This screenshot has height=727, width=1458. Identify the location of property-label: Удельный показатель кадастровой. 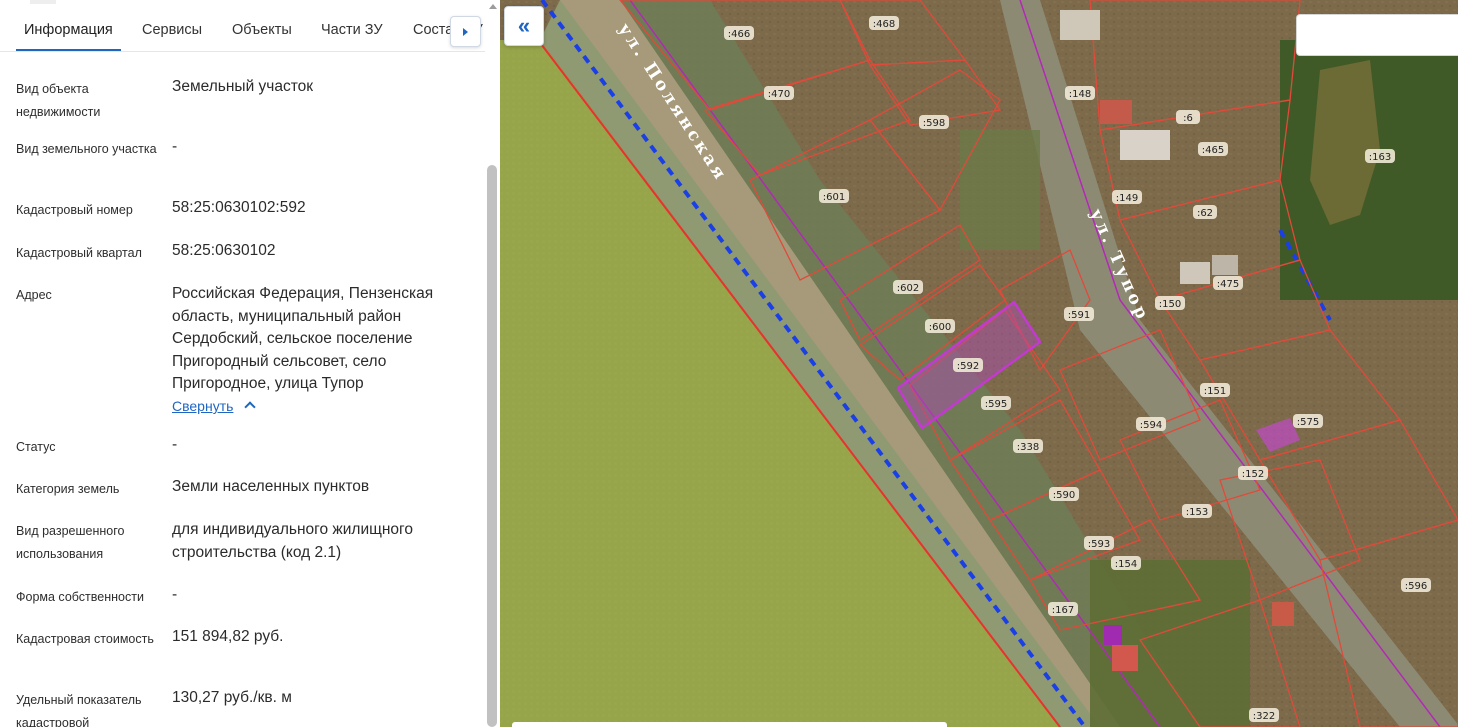
(79, 710).